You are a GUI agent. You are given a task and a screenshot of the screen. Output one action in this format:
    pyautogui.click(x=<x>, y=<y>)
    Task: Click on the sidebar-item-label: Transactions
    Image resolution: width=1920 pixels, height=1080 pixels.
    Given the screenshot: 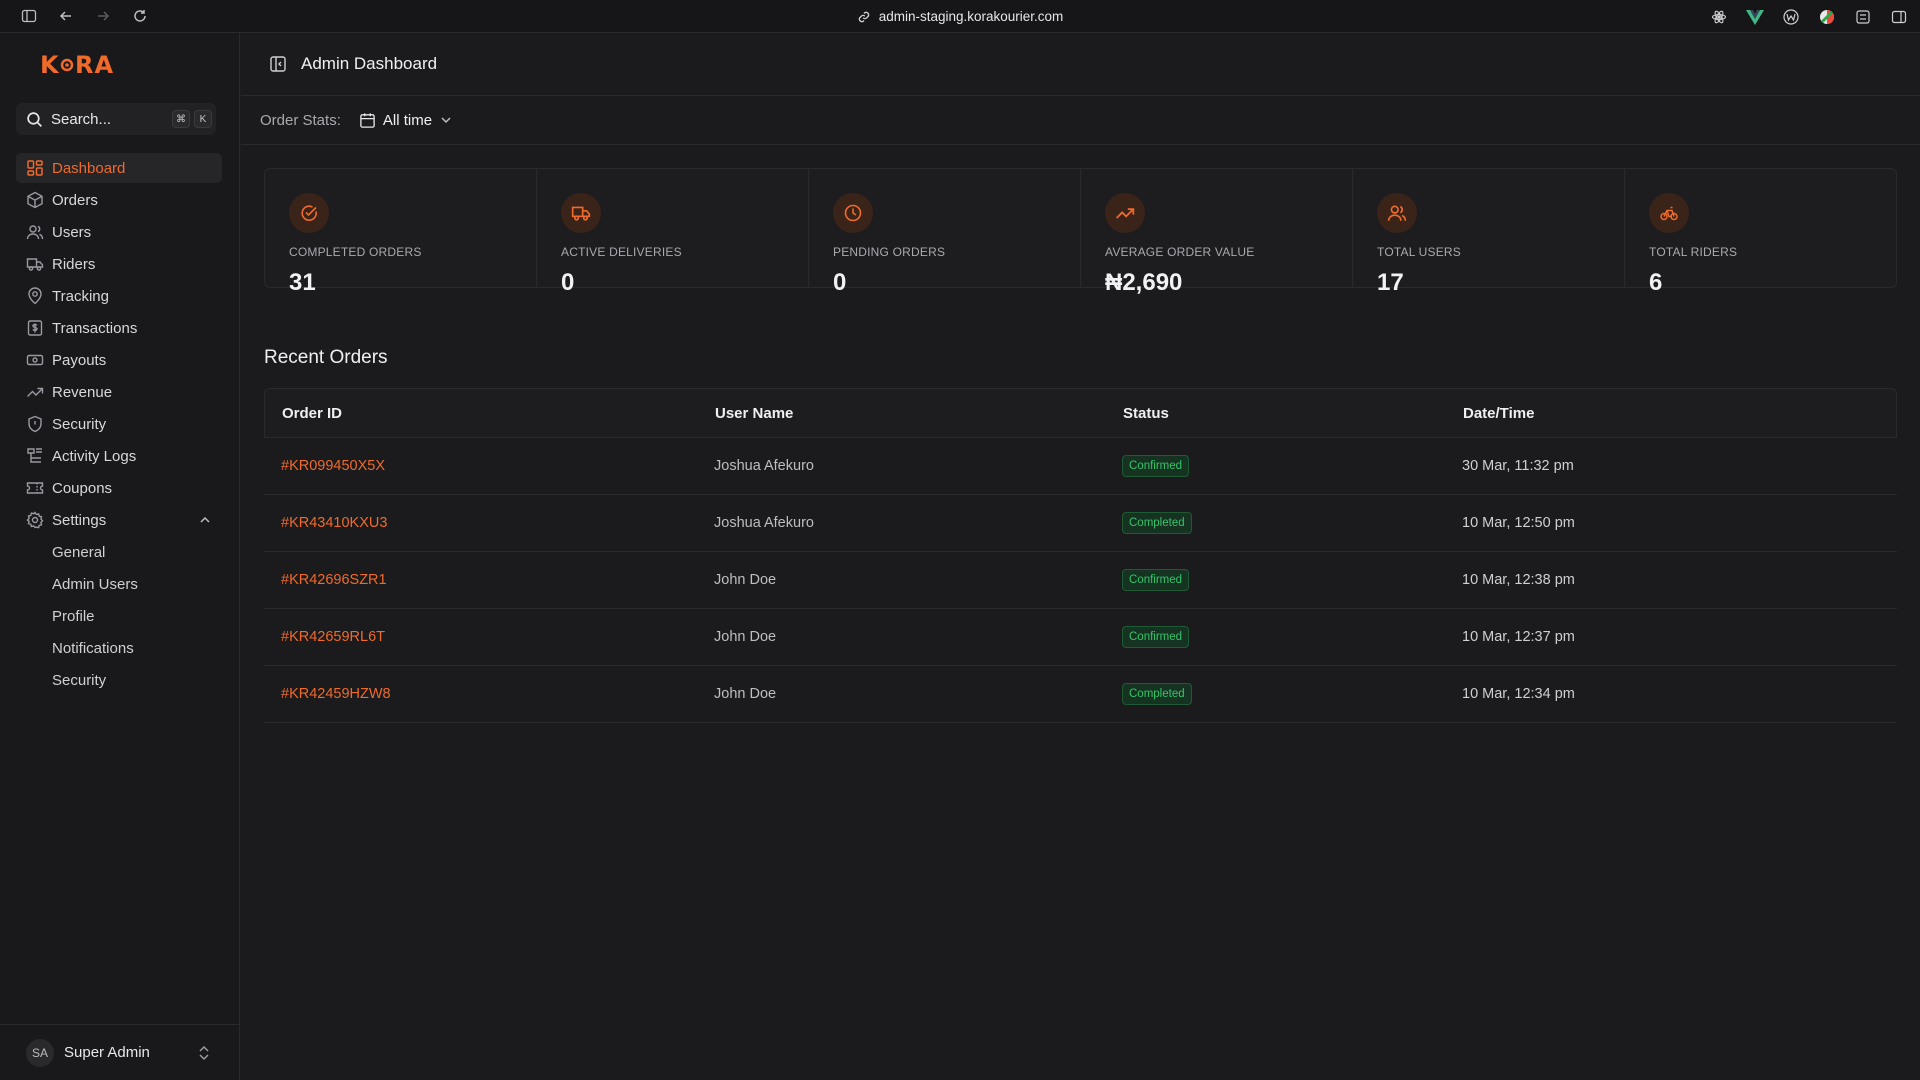 What is the action you would take?
    pyautogui.click(x=95, y=328)
    